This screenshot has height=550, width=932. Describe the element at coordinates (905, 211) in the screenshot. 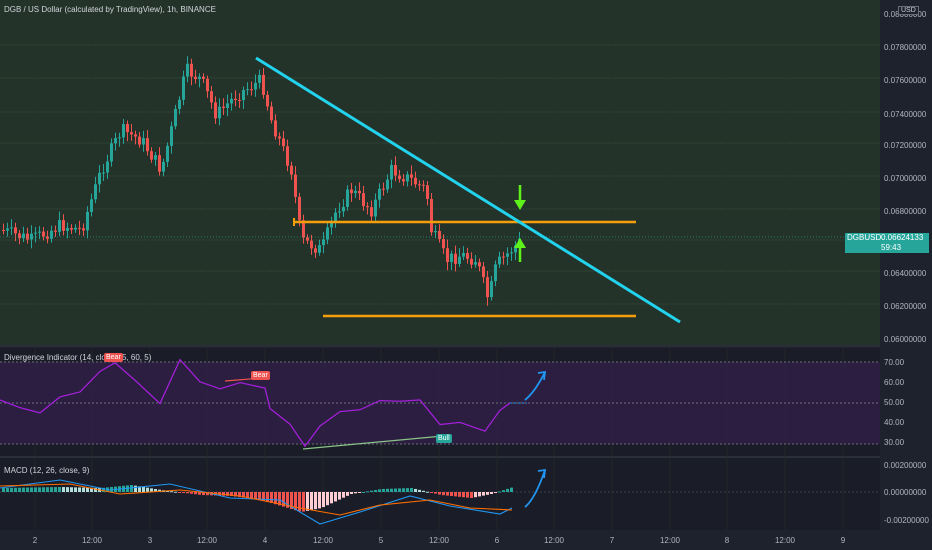

I see `price-tick: 0.06800000` at that location.